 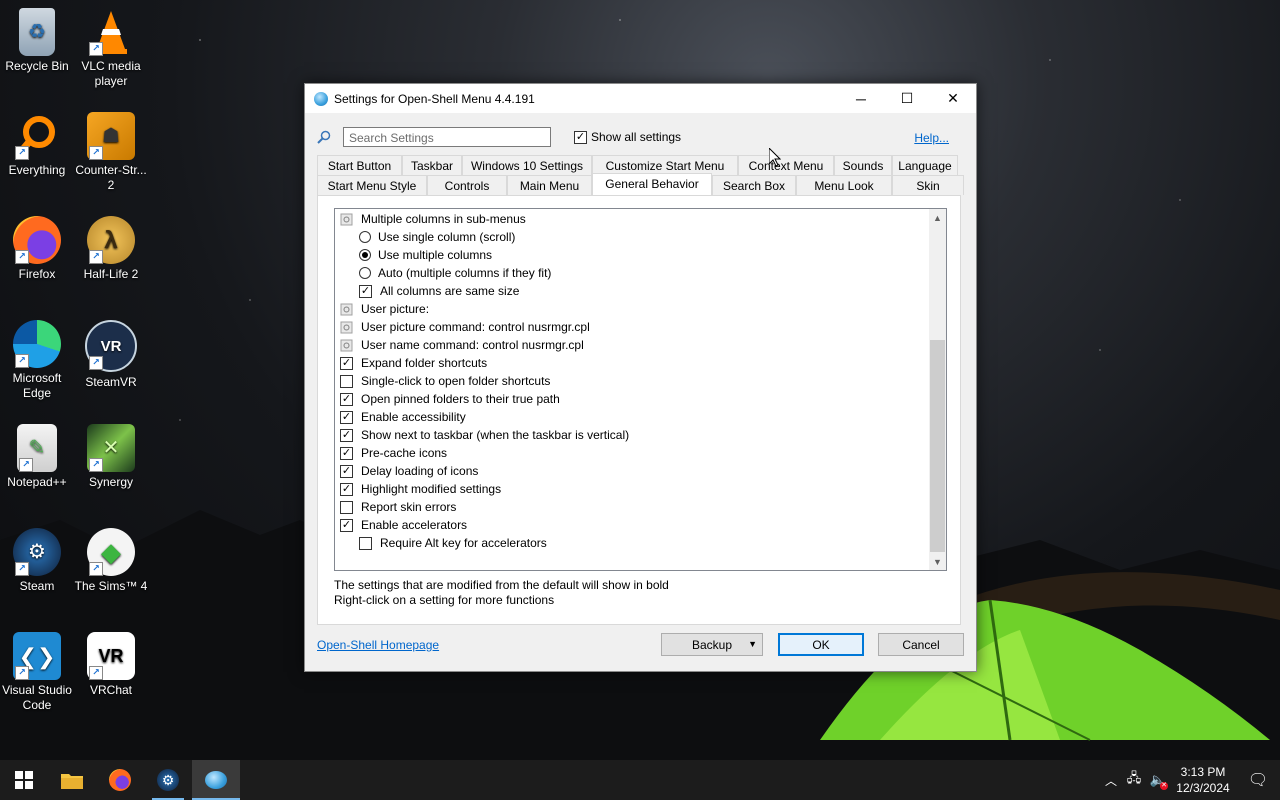 What do you see at coordinates (527, 165) in the screenshot?
I see `tab-windows-10-settings: Windows 10 Settings` at bounding box center [527, 165].